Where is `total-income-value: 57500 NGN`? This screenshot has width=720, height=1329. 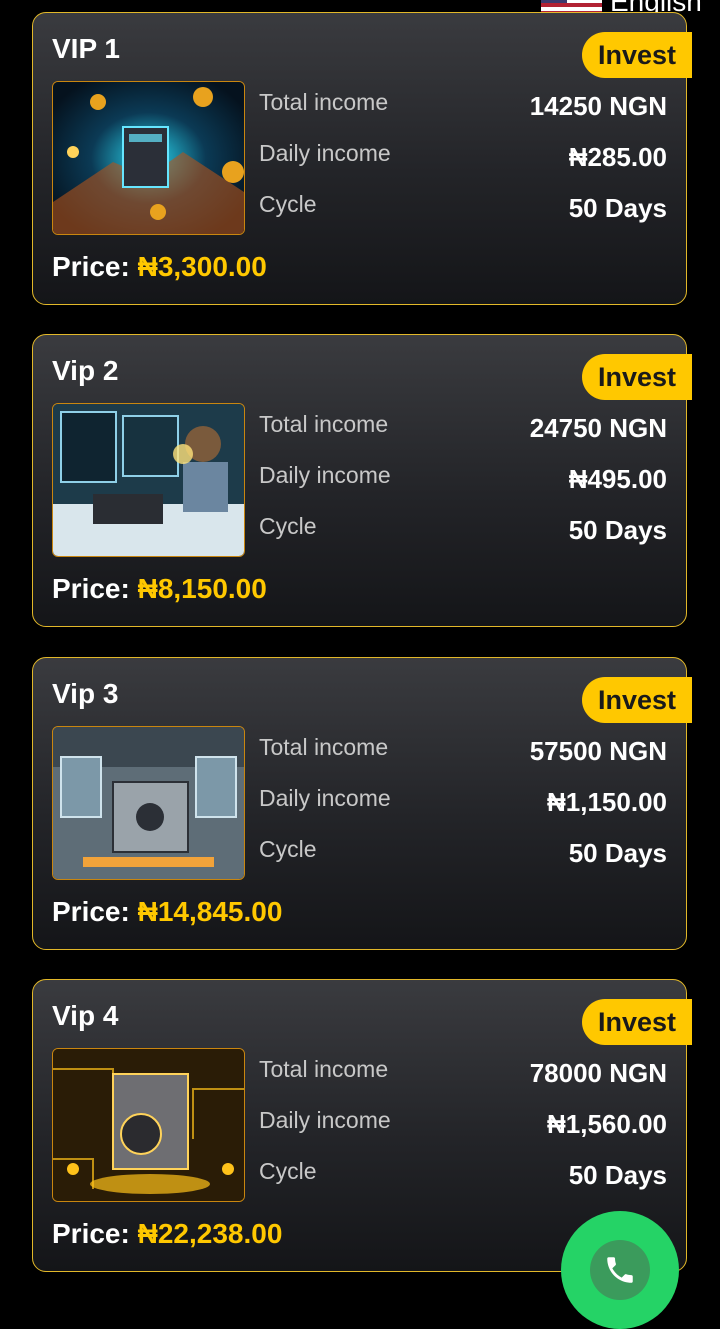 total-income-value: 57500 NGN is located at coordinates (598, 751).